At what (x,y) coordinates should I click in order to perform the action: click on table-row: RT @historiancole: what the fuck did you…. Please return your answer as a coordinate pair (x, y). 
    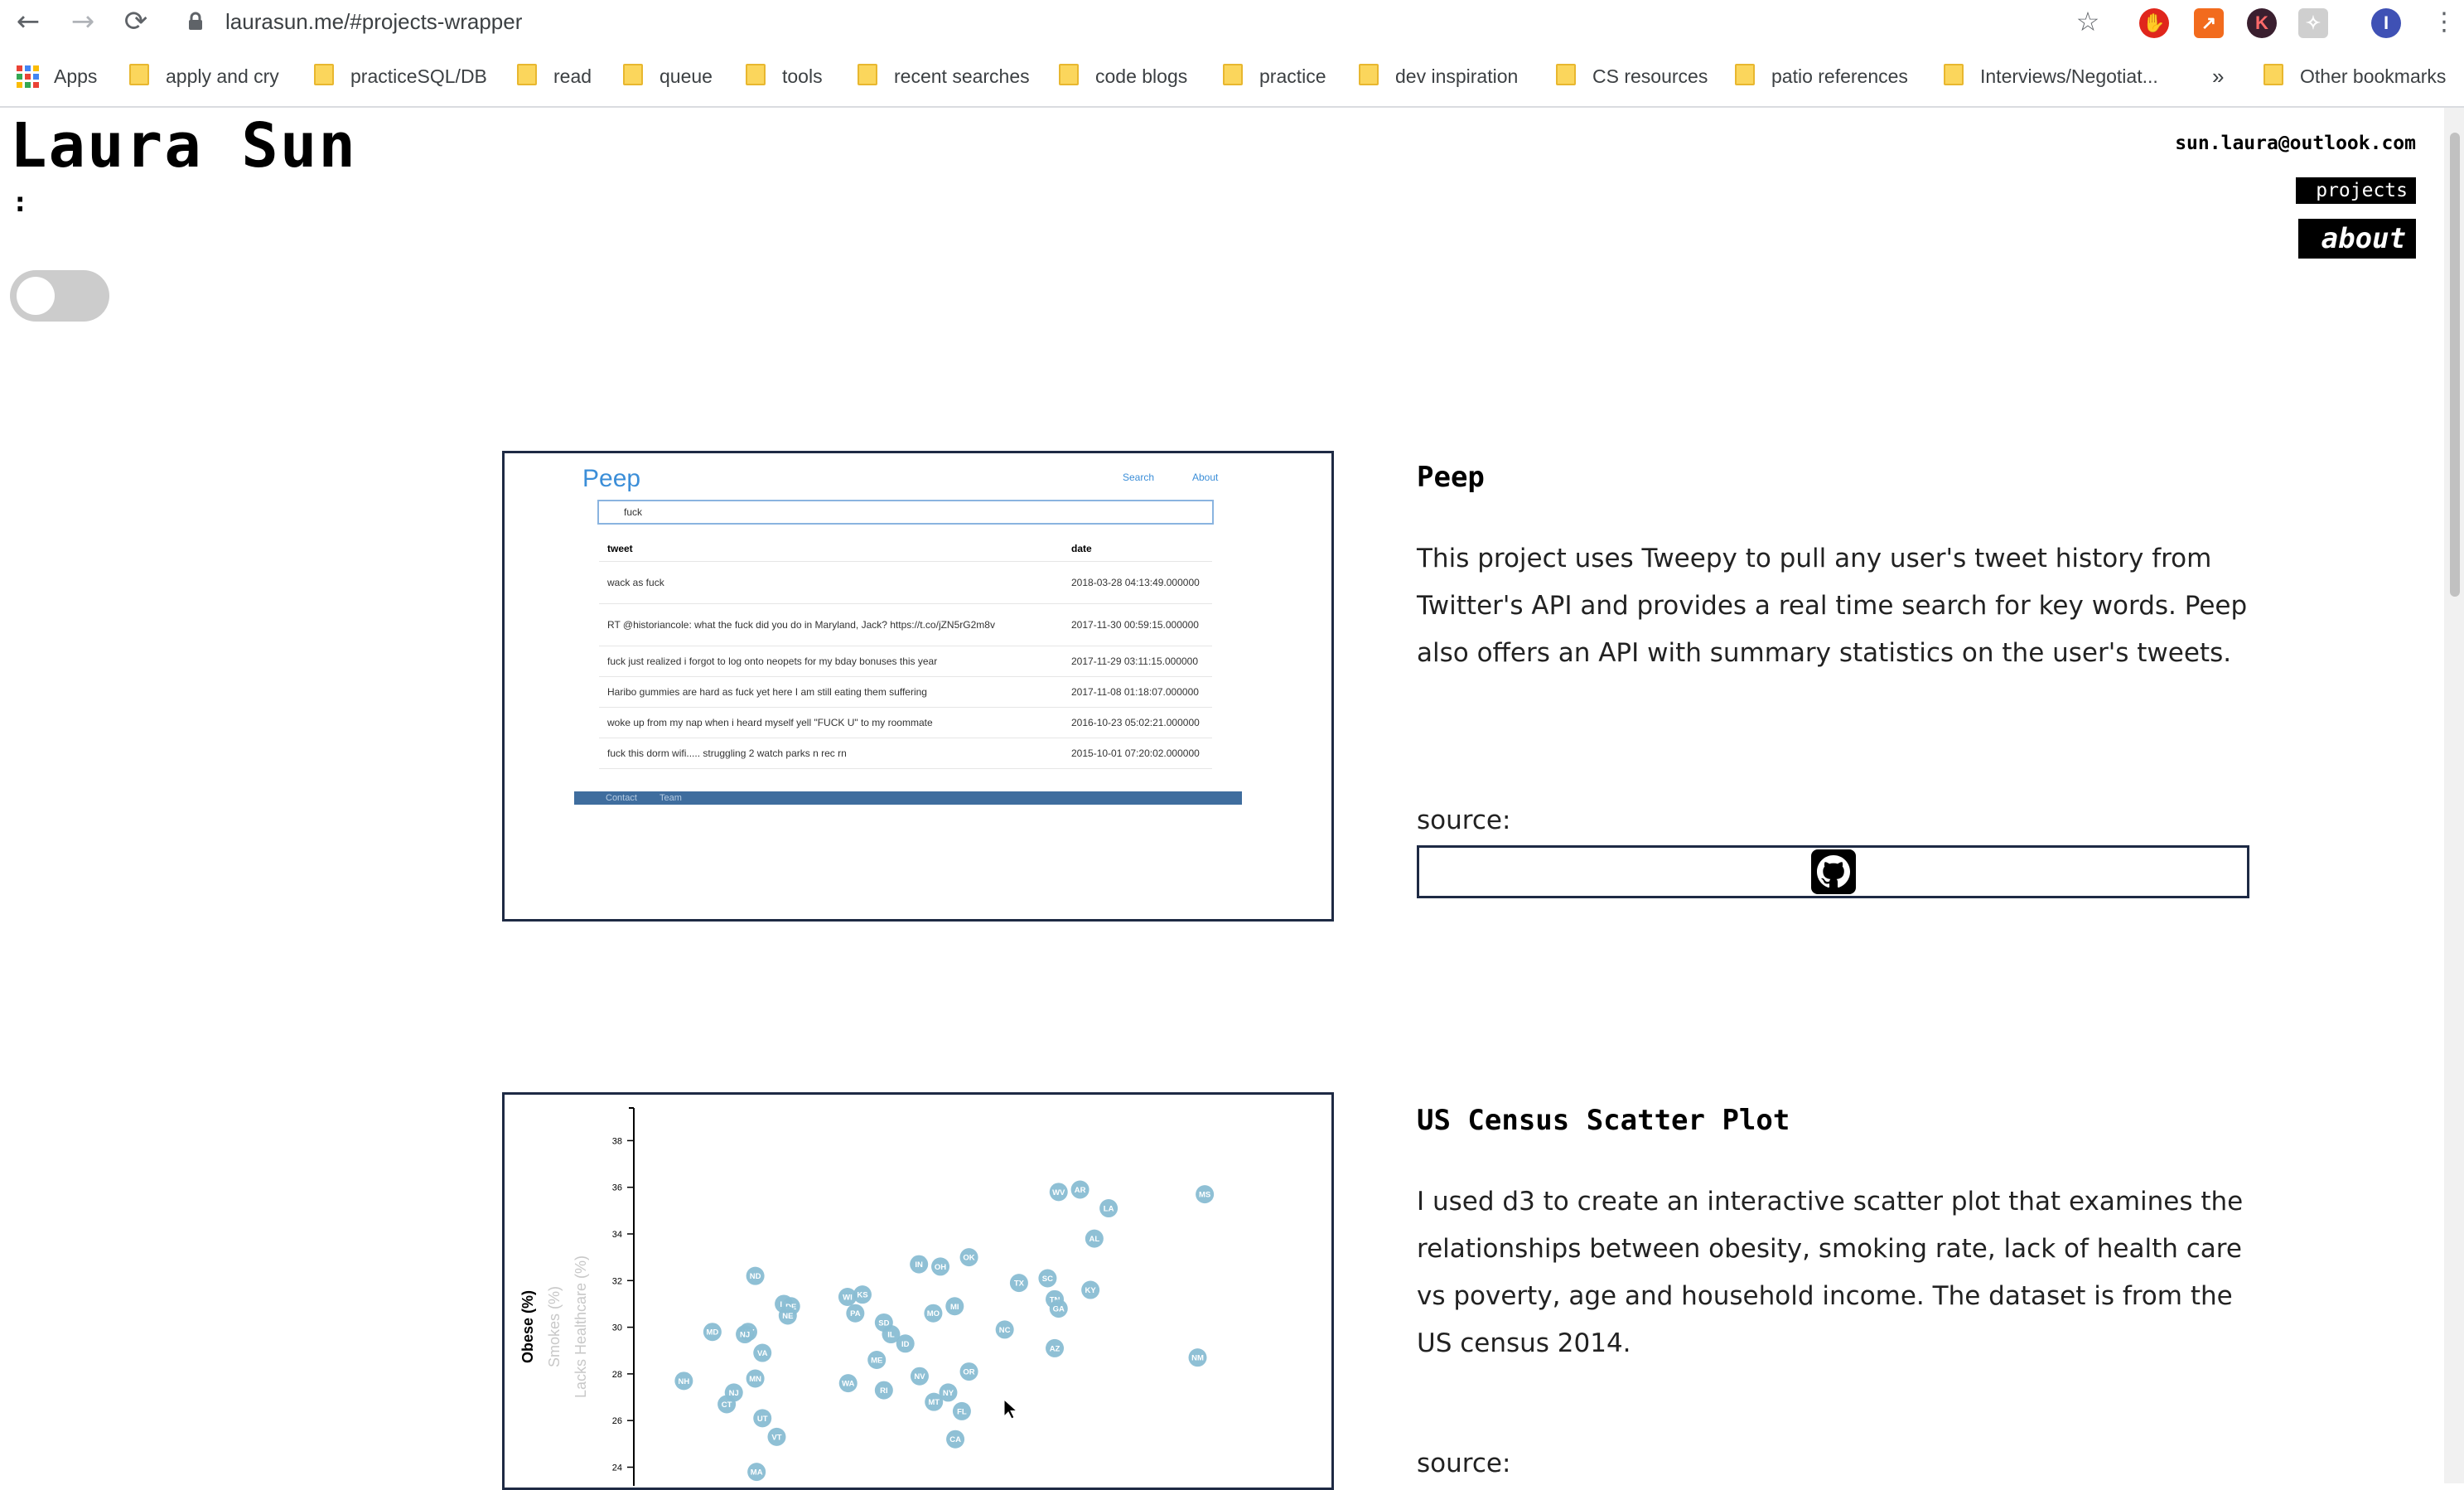
    Looking at the image, I should click on (905, 625).